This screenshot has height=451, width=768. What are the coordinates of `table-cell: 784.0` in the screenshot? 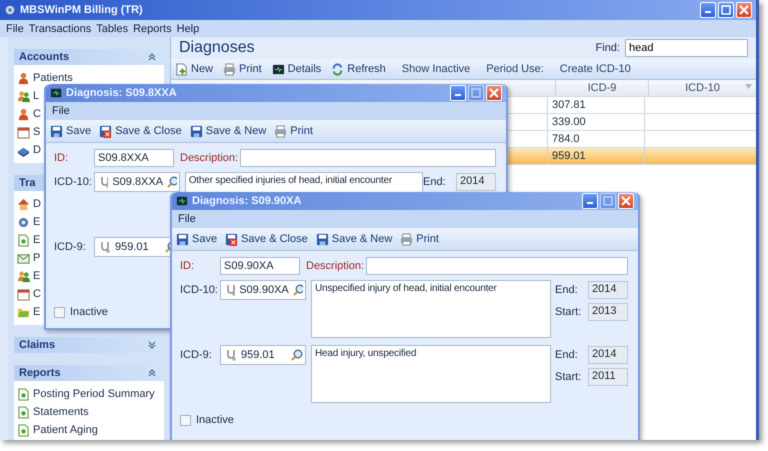 It's located at (566, 139).